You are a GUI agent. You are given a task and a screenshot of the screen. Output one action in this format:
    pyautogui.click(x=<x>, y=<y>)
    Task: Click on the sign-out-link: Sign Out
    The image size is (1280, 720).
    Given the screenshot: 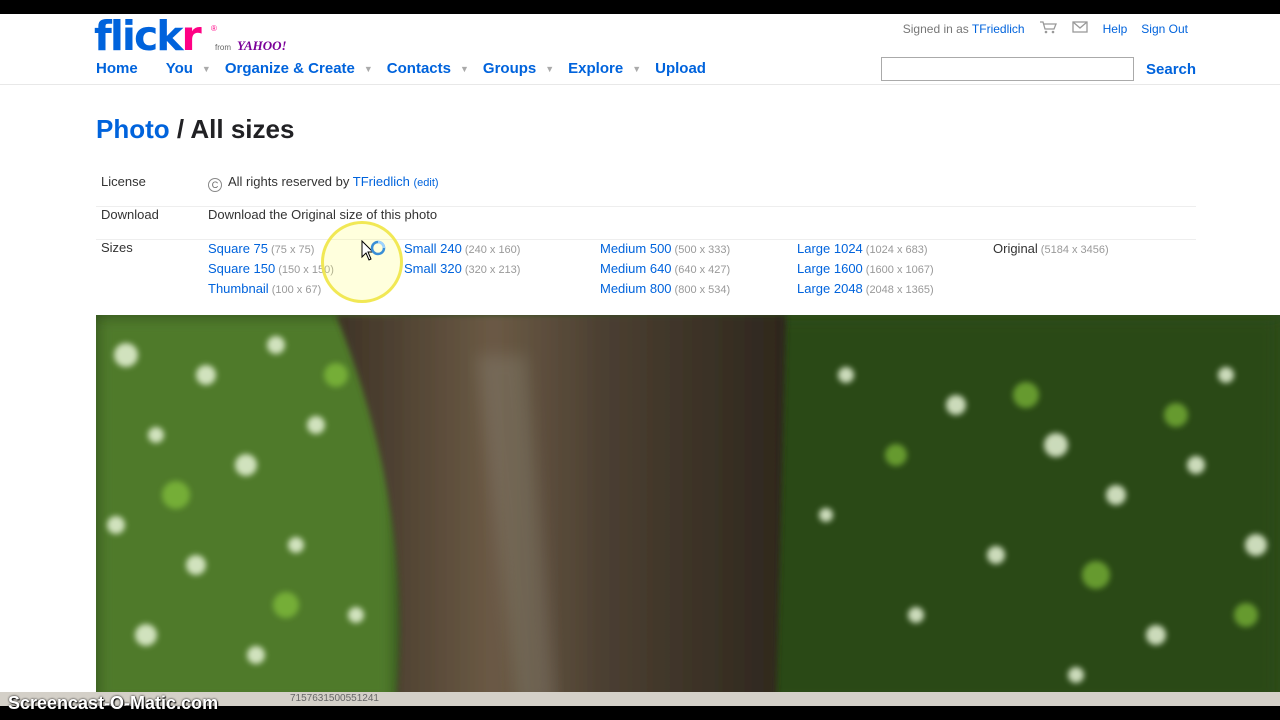 What is the action you would take?
    pyautogui.click(x=1164, y=29)
    